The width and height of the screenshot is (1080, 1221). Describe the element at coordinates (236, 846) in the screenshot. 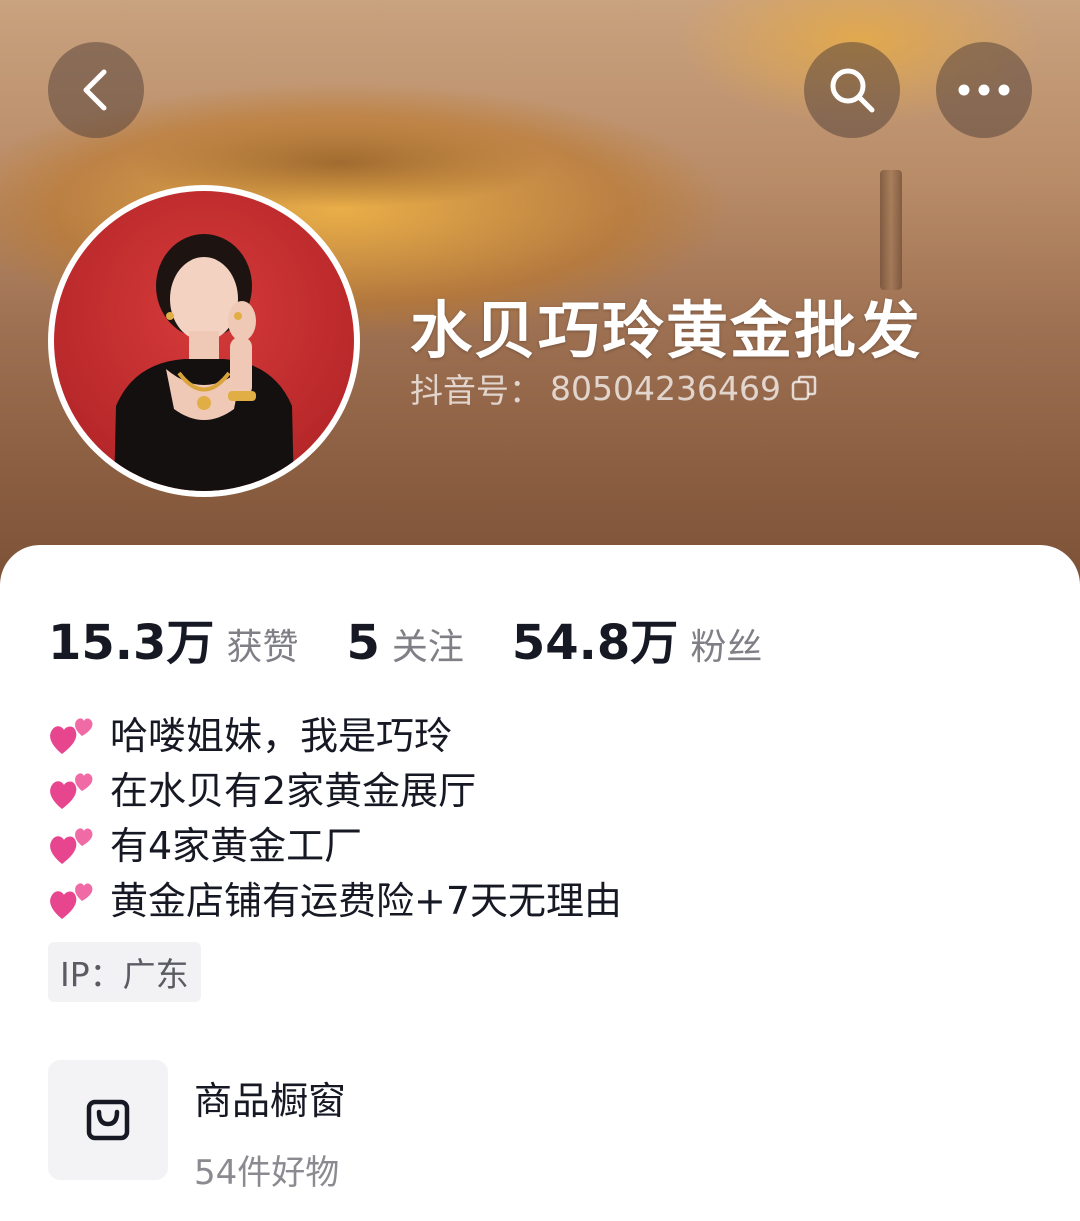

I see `bio-text: 有4家黄金工厂` at that location.